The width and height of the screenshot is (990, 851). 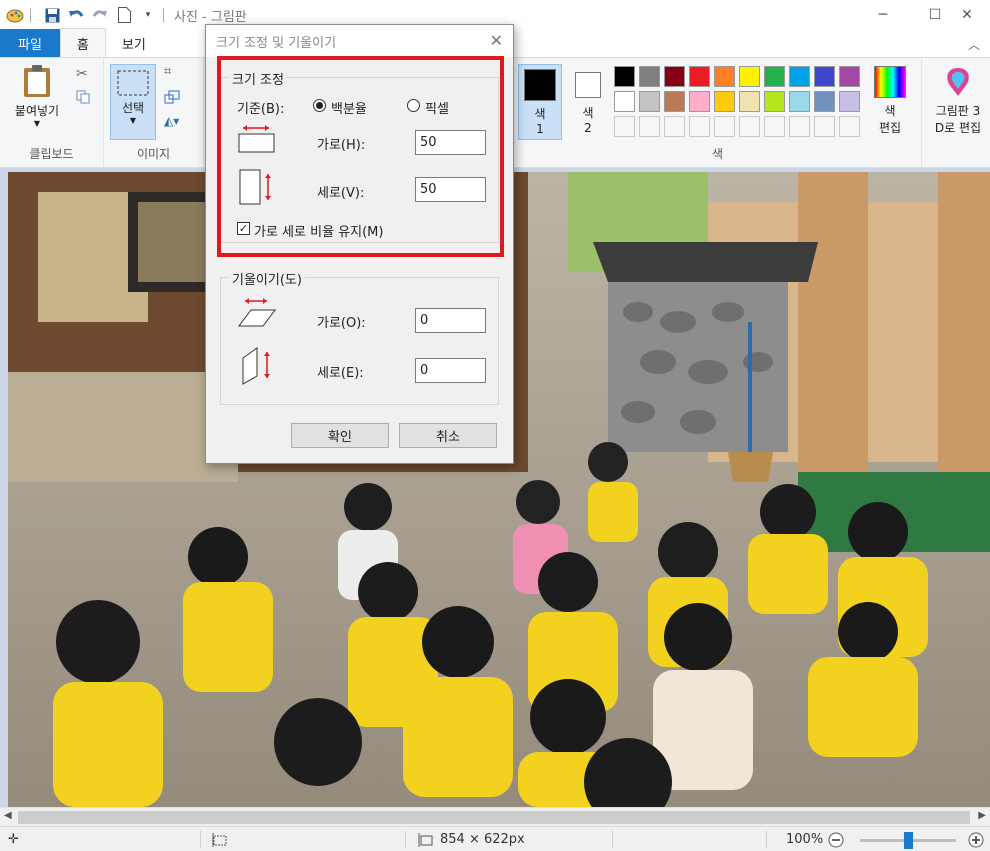 I want to click on skew-horizontal-input, so click(x=450, y=320).